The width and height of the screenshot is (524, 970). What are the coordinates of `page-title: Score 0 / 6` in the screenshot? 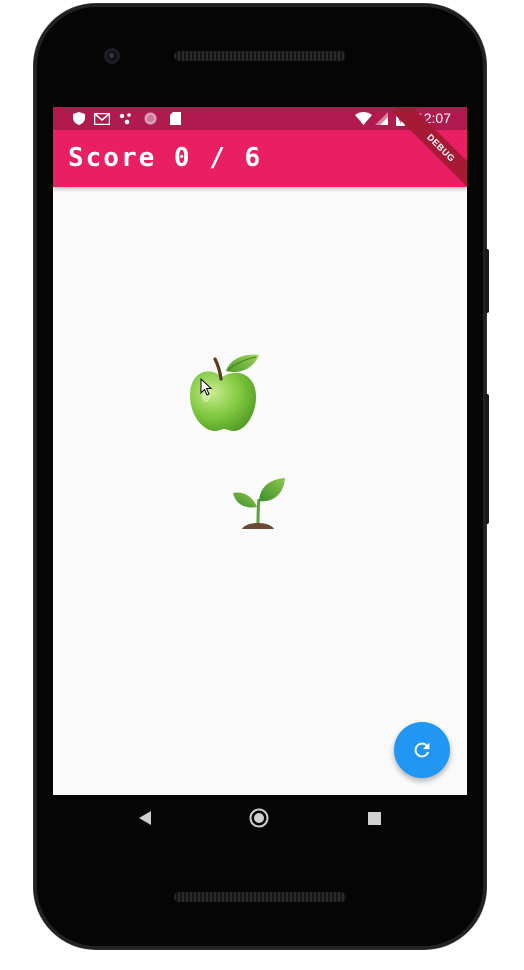 It's located at (165, 158).